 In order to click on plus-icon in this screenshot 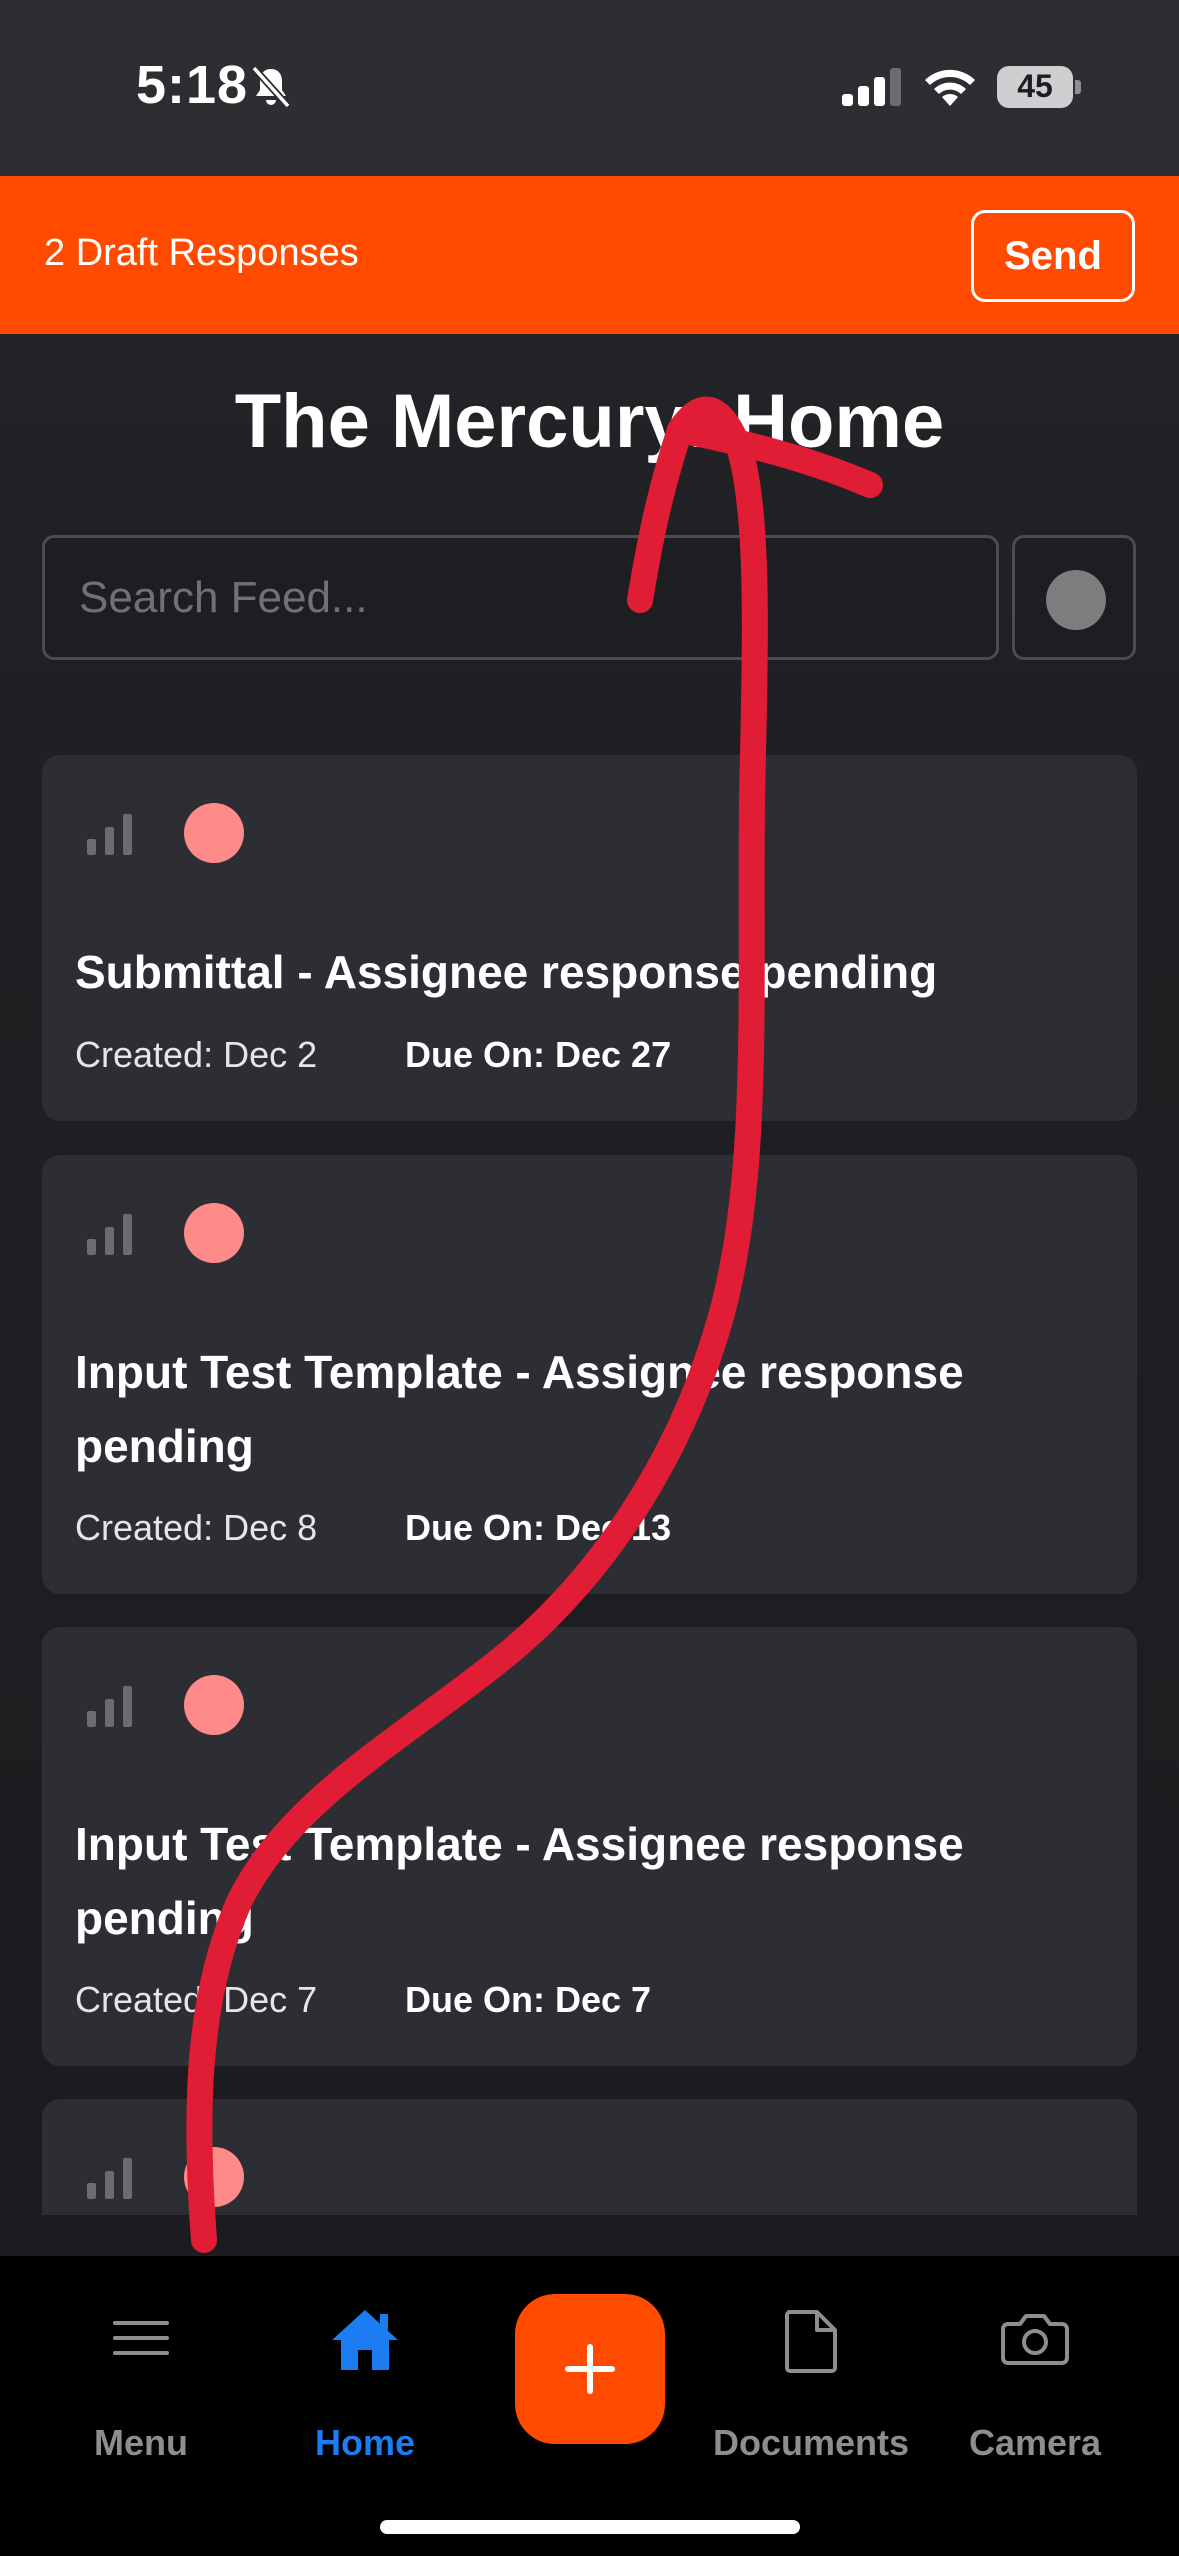, I will do `click(590, 2369)`.